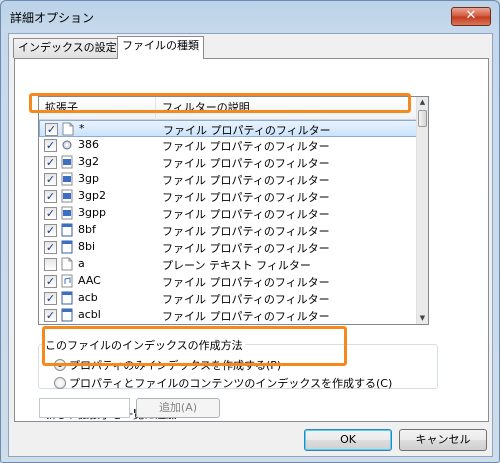 Image resolution: width=500 pixels, height=463 pixels. What do you see at coordinates (67, 48) in the screenshot?
I see `tab-index-settings: インデックスの設定` at bounding box center [67, 48].